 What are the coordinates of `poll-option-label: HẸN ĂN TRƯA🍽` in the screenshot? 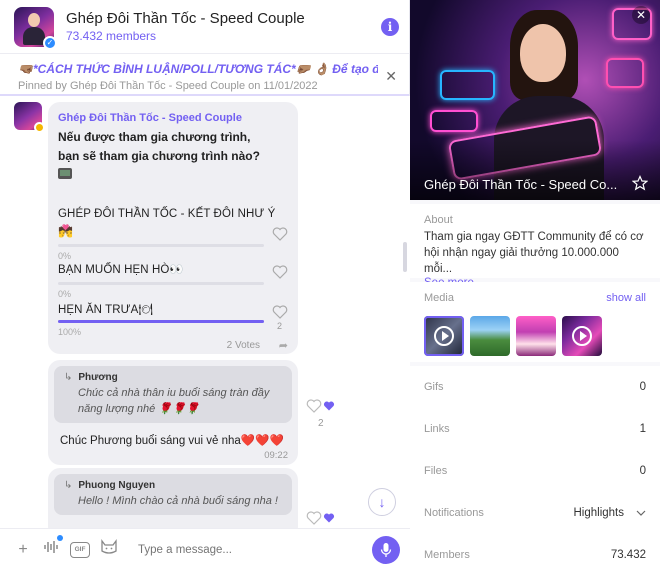 It's located at (106, 310).